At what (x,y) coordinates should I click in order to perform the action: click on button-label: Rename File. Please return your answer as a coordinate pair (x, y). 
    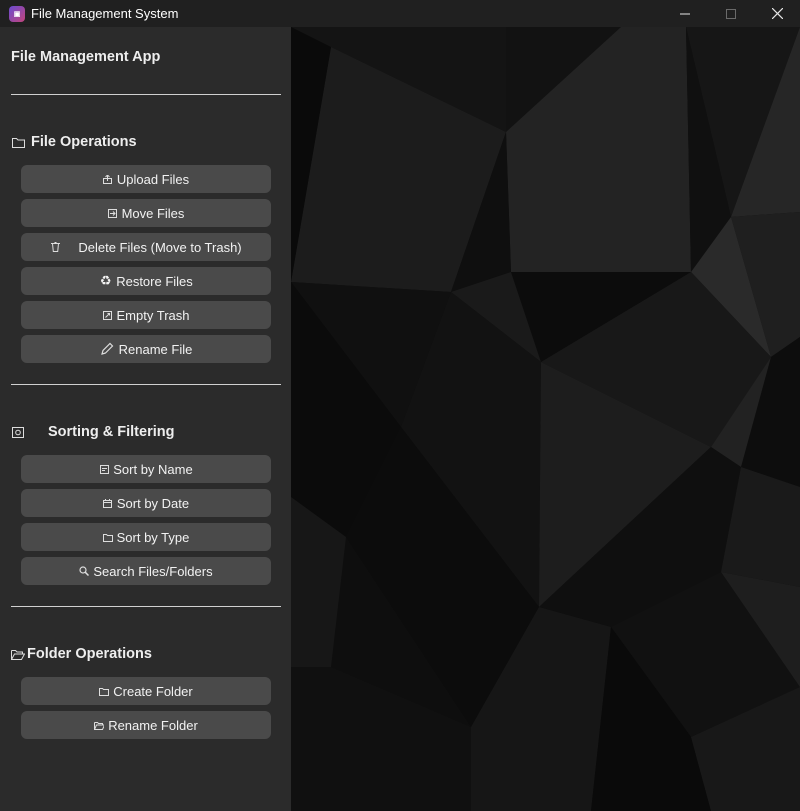
    Looking at the image, I should click on (155, 349).